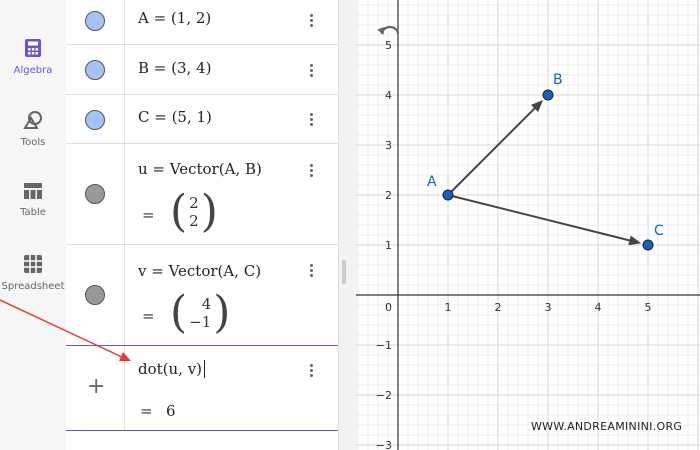 This screenshot has height=450, width=700. What do you see at coordinates (388, 145) in the screenshot?
I see `y-tick-label: 3` at bounding box center [388, 145].